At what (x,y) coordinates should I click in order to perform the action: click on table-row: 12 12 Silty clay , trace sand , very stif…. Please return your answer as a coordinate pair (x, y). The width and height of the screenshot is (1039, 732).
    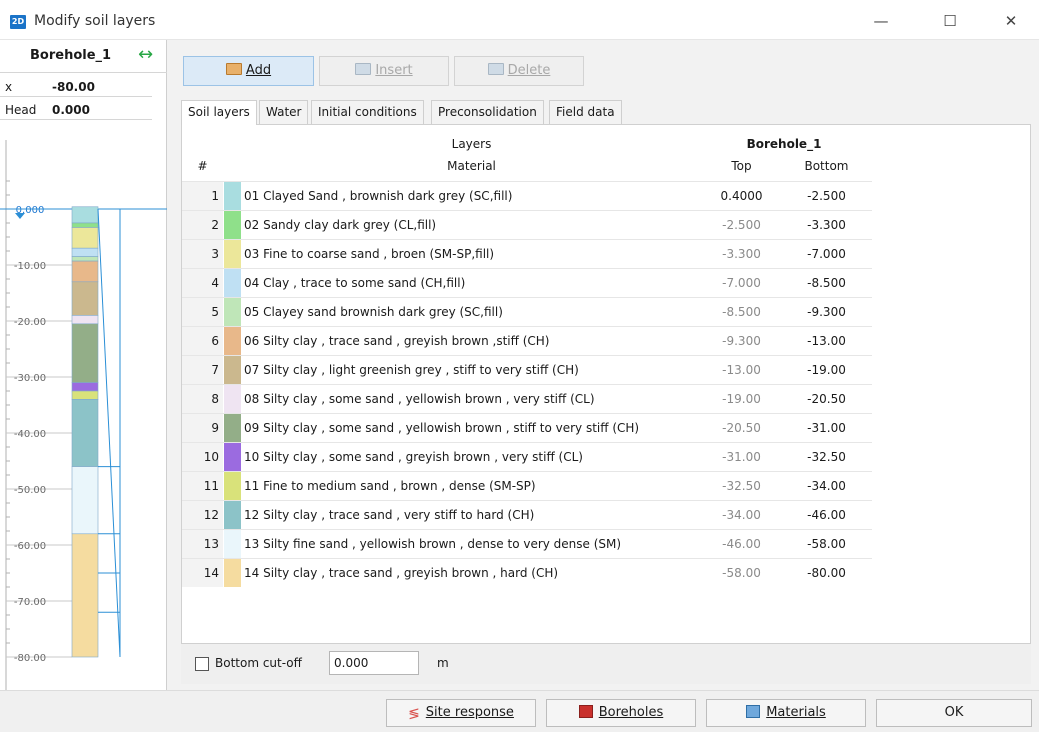
    Looking at the image, I should click on (527, 514).